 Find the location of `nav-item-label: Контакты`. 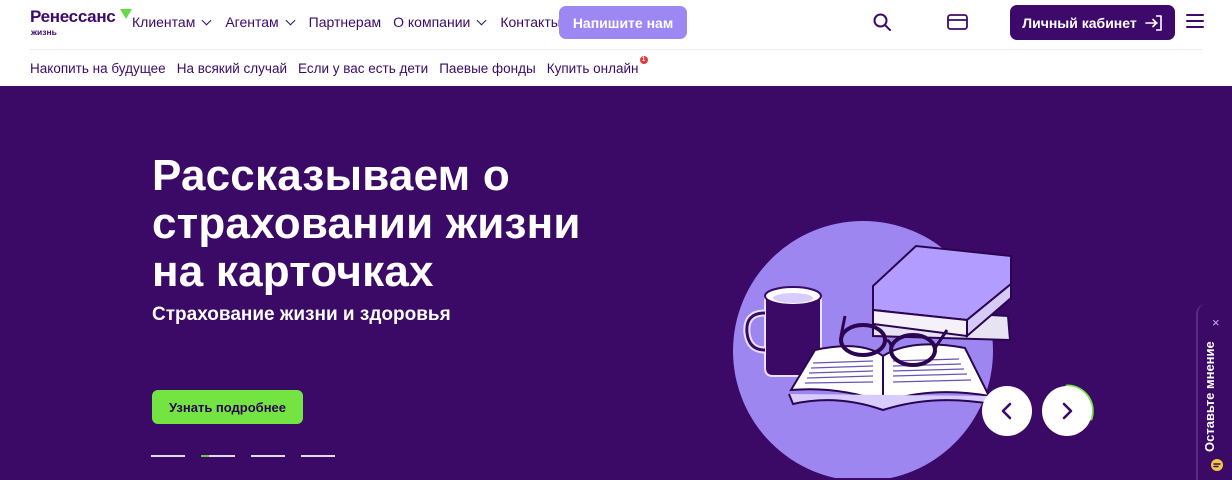

nav-item-label: Контакты is located at coordinates (530, 22).